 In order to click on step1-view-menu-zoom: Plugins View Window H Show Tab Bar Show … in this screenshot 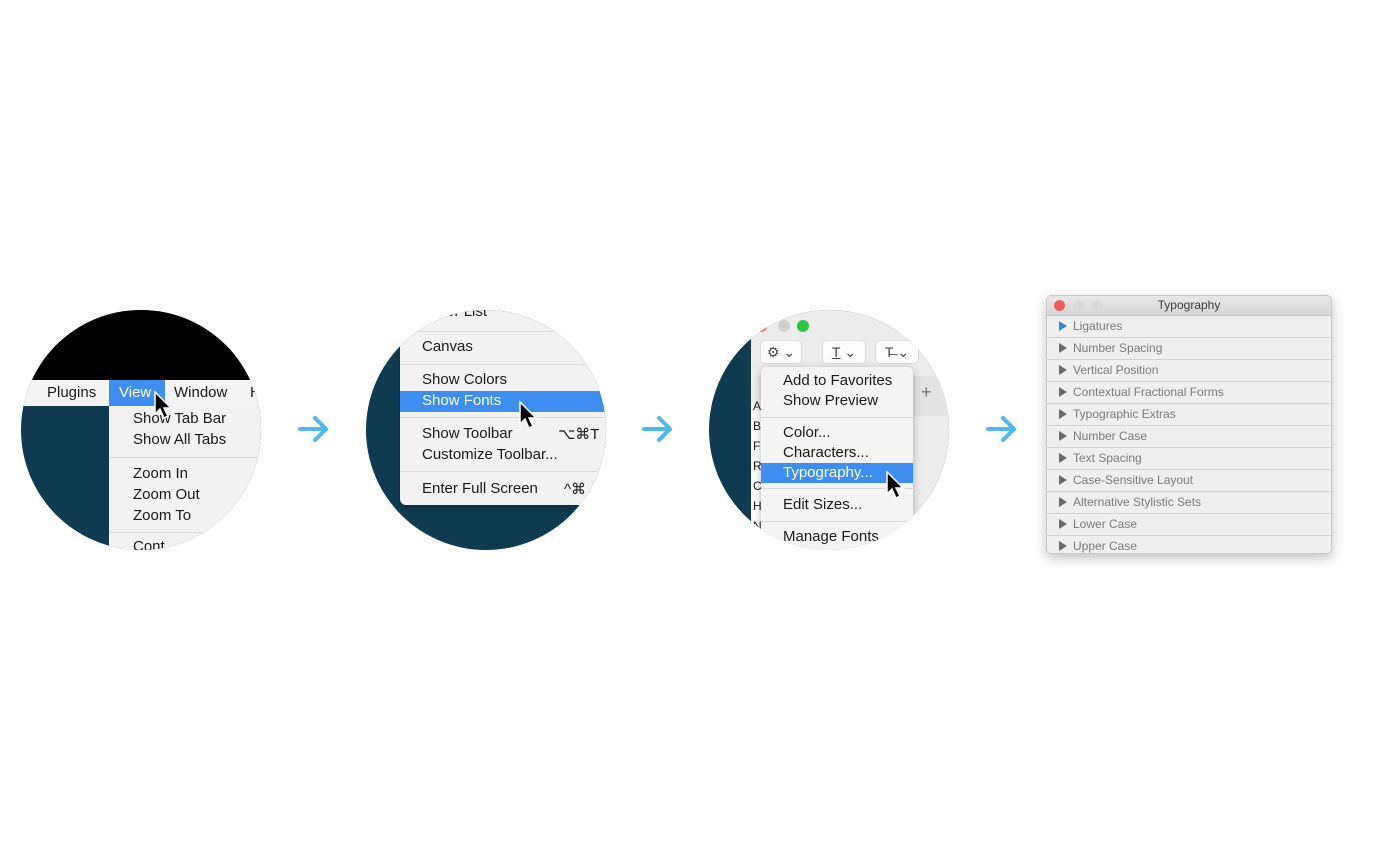, I will do `click(141, 430)`.